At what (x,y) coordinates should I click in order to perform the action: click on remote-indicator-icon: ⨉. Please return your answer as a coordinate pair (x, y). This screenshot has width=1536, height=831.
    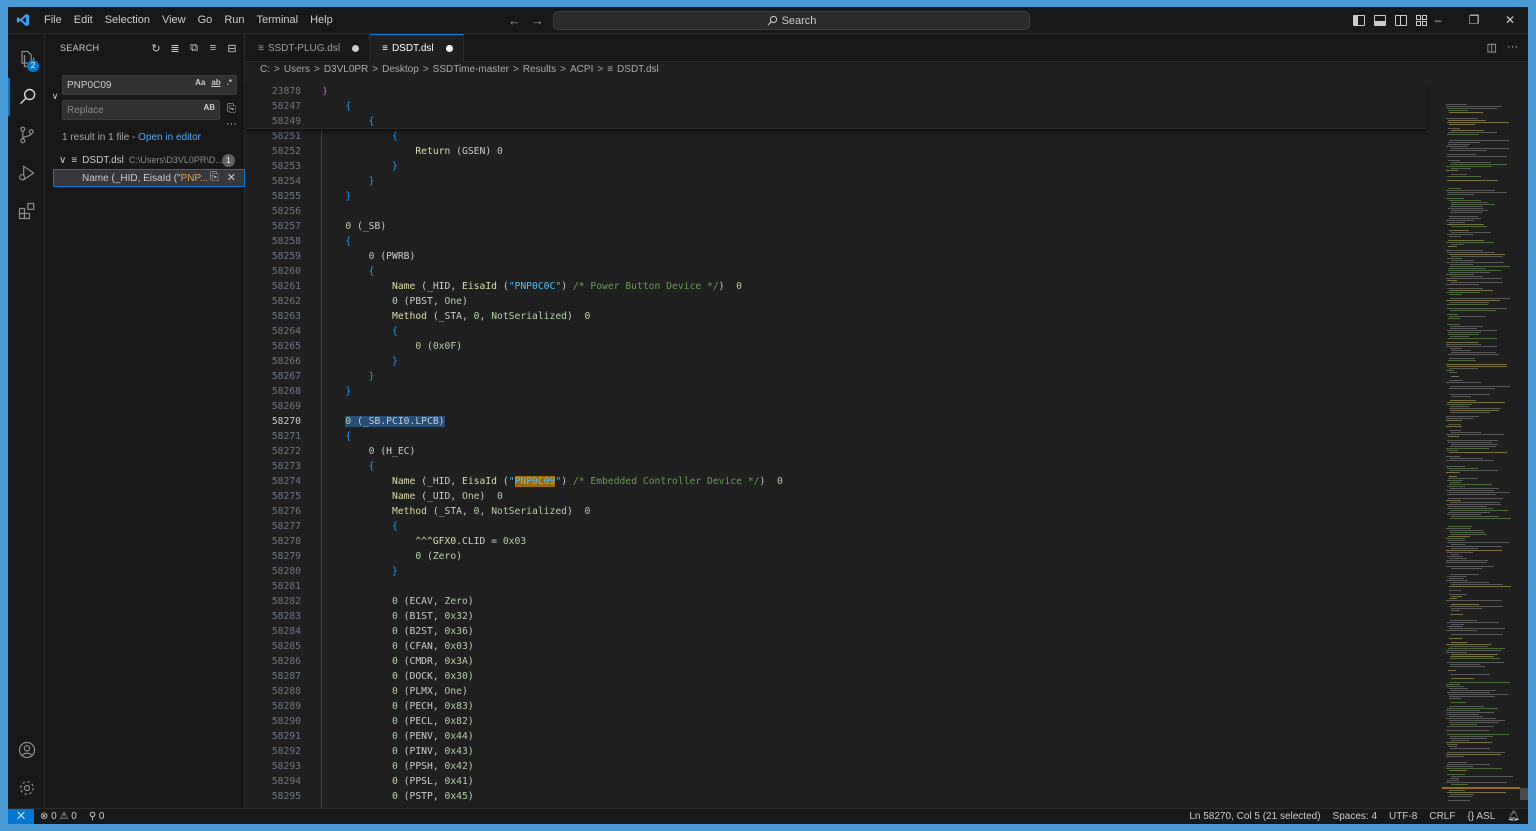
    Looking at the image, I should click on (21, 816).